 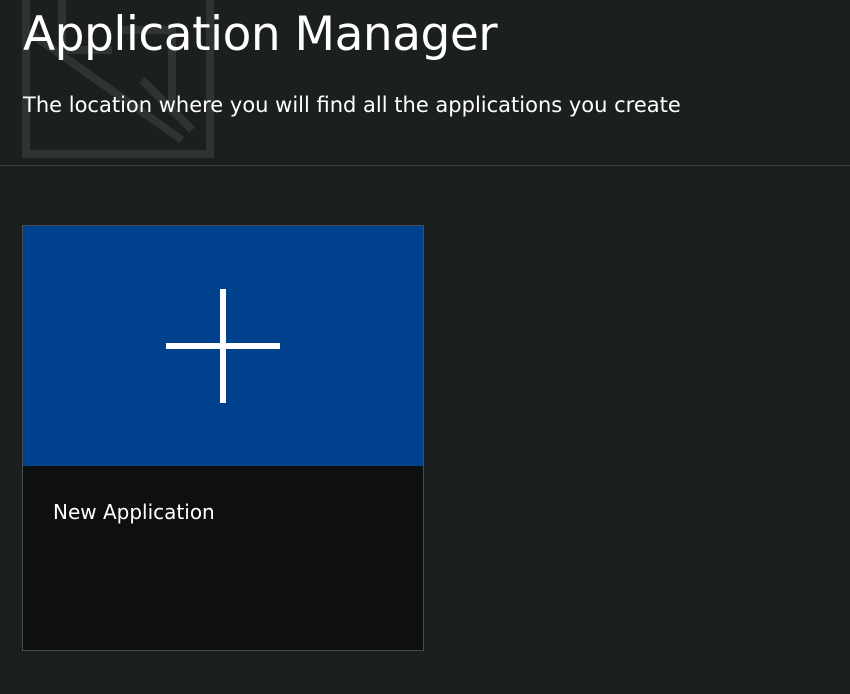 I want to click on new-application-label: New Application, so click(x=134, y=512).